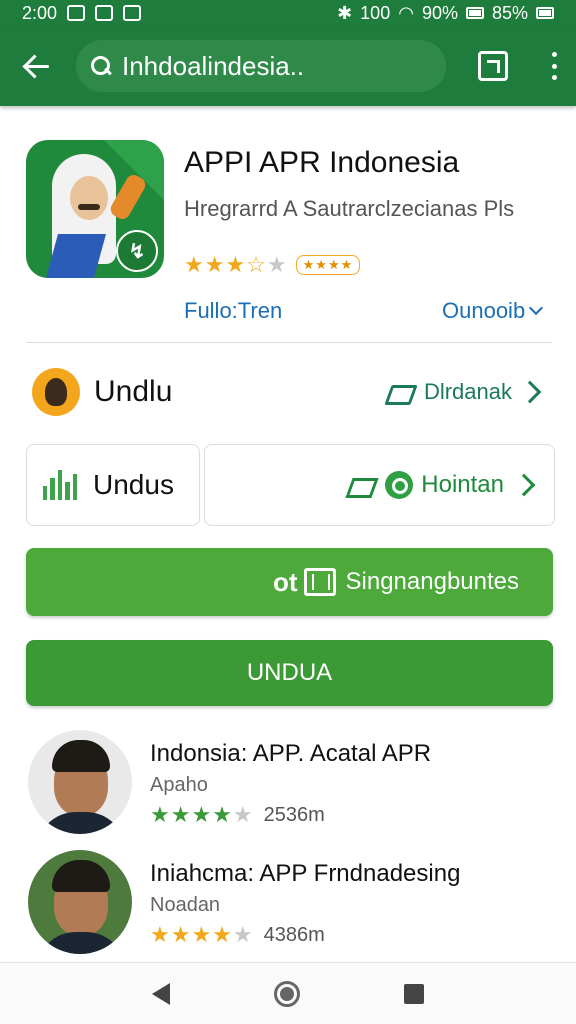 Image resolution: width=576 pixels, height=1024 pixels. I want to click on nav-recents-icon, so click(414, 993).